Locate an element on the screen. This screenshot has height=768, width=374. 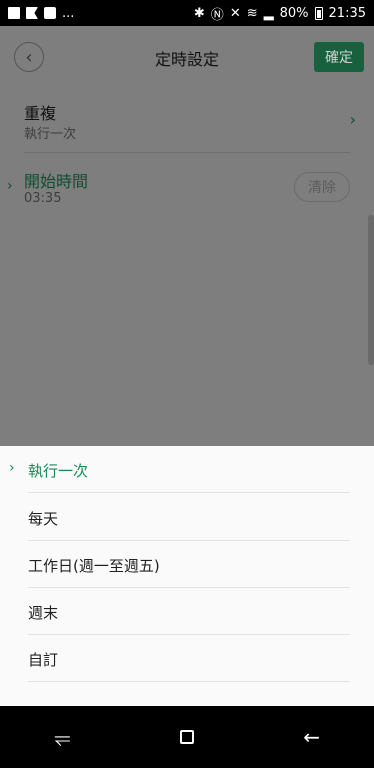
signal-icon: ▂ is located at coordinates (268, 13).